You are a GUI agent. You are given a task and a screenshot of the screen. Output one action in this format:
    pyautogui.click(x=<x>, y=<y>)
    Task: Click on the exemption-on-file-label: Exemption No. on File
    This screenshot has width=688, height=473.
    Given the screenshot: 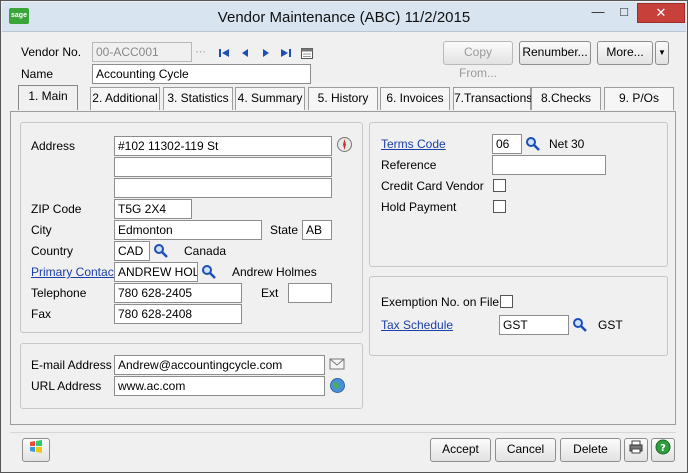 What is the action you would take?
    pyautogui.click(x=440, y=302)
    